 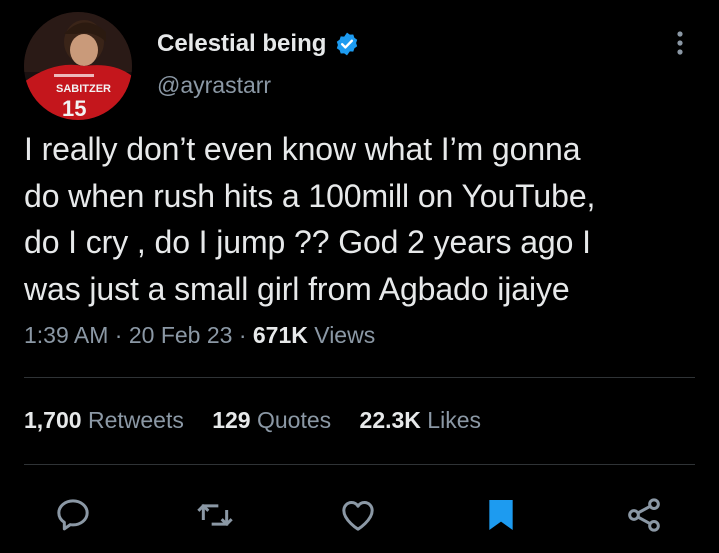 I want to click on display-name: Celestial being, so click(x=241, y=44).